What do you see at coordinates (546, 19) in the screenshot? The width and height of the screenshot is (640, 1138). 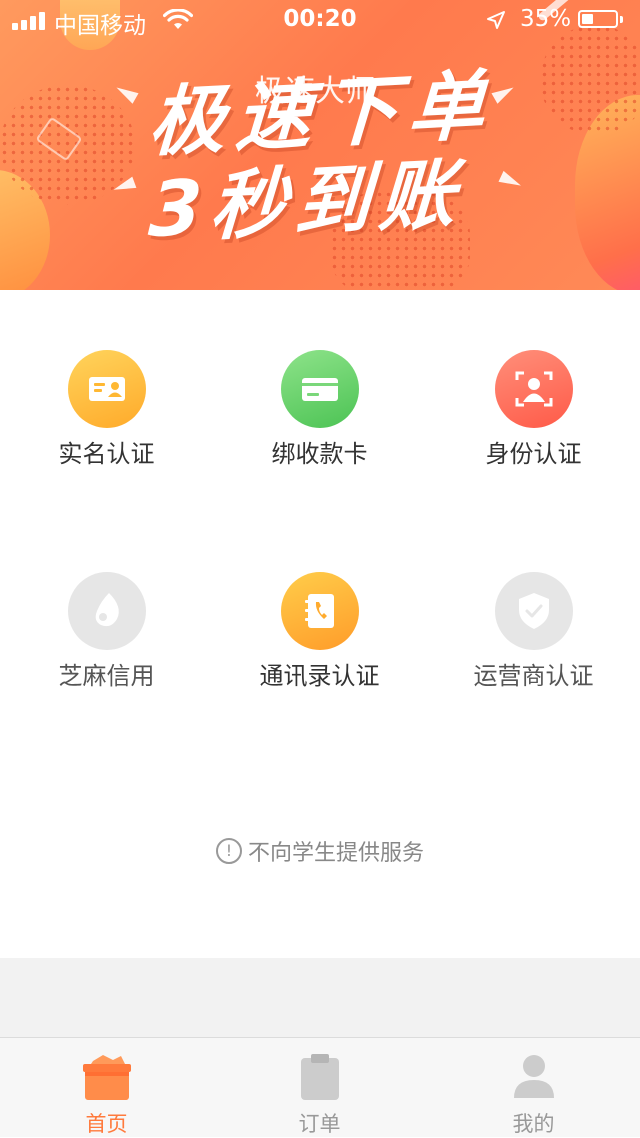 I see `battery-percent: 35%` at bounding box center [546, 19].